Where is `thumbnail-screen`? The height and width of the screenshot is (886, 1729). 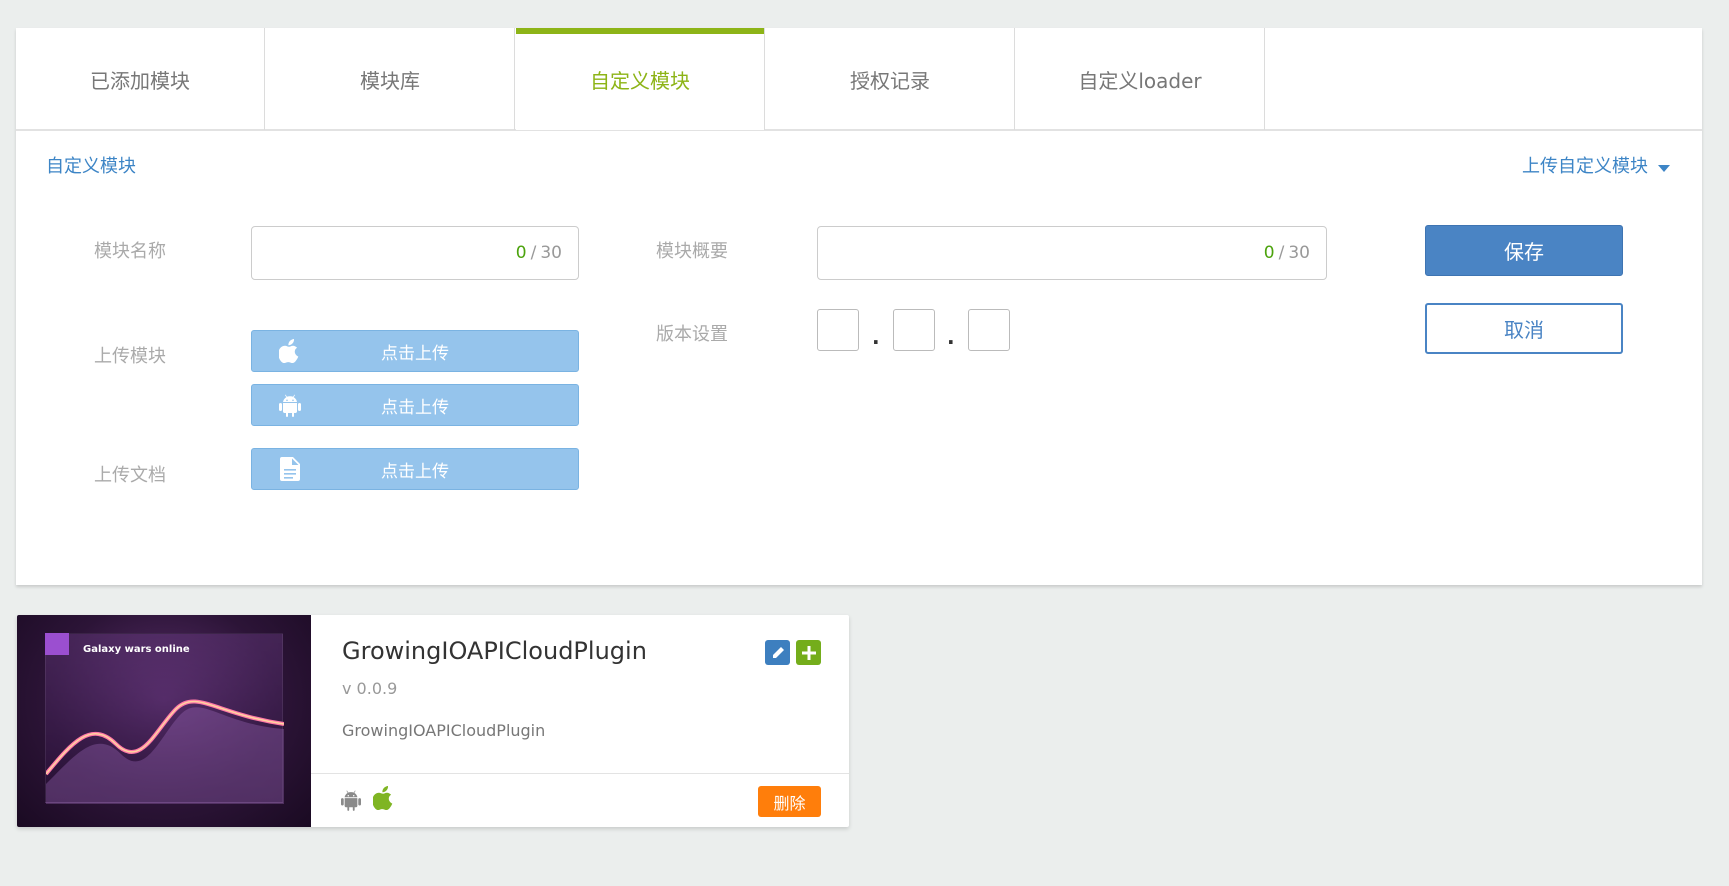
thumbnail-screen is located at coordinates (164, 718).